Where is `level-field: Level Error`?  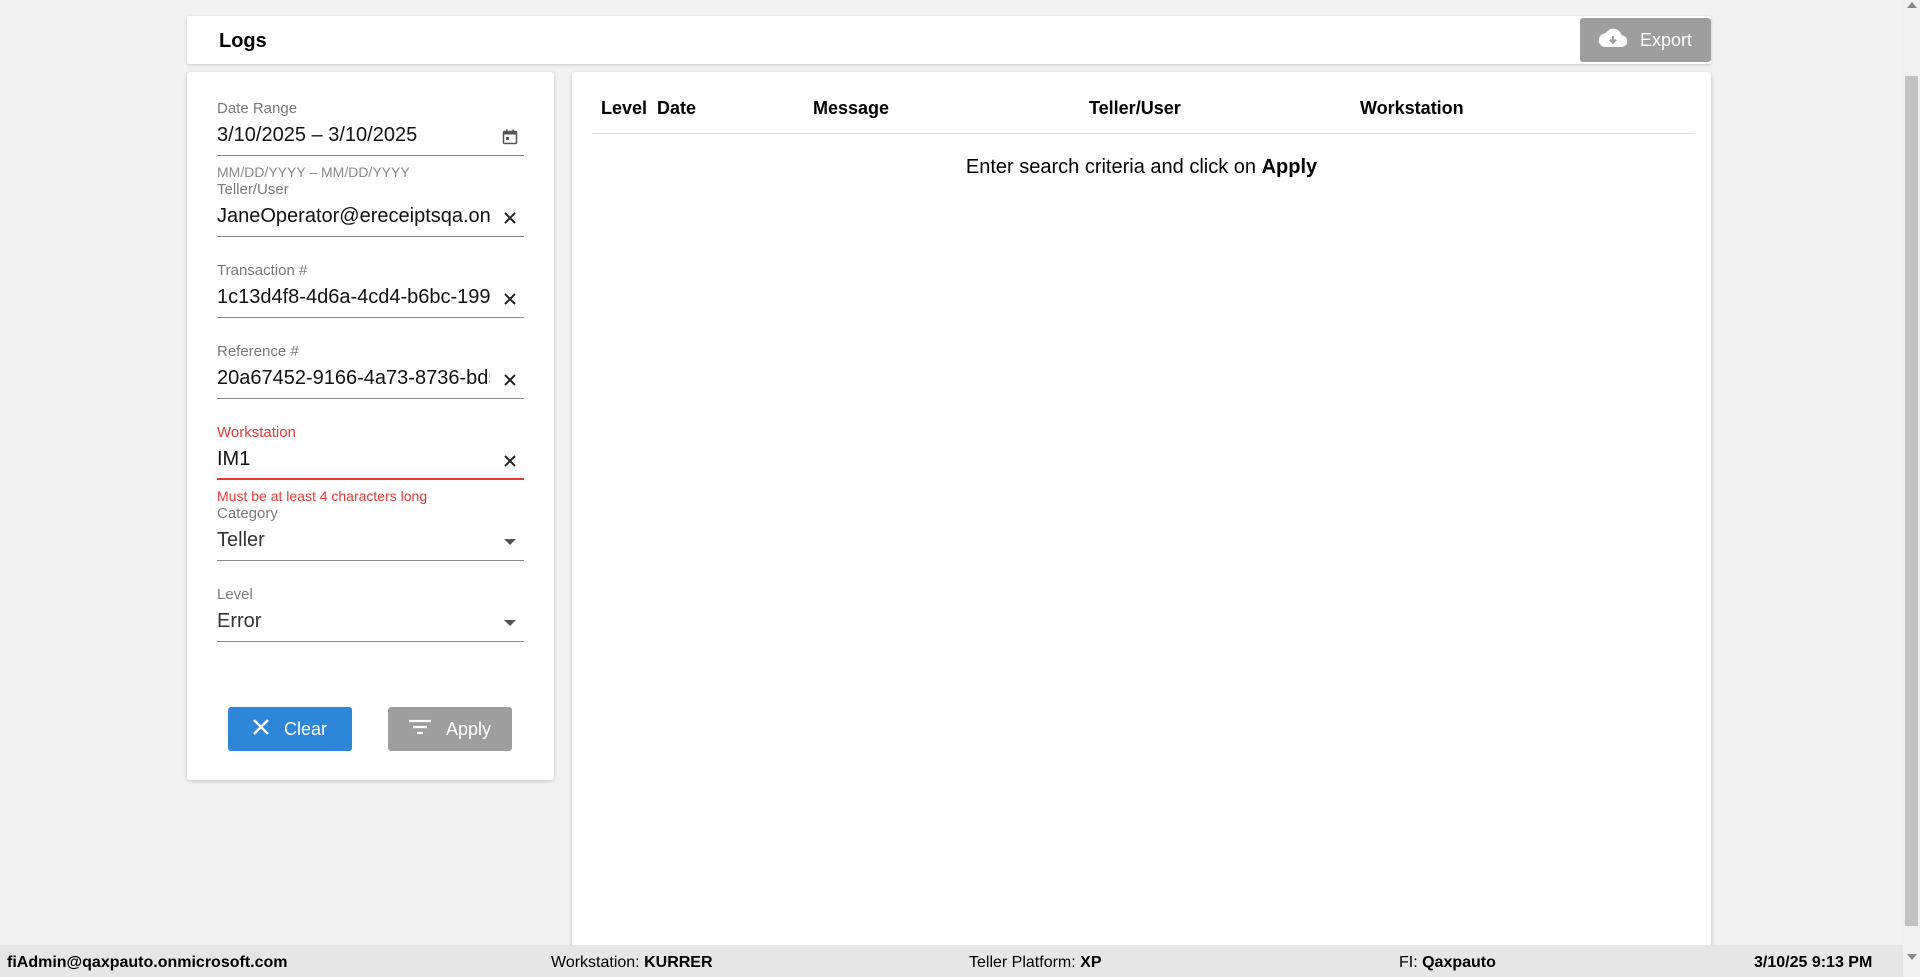
level-field: Level Error is located at coordinates (370, 614).